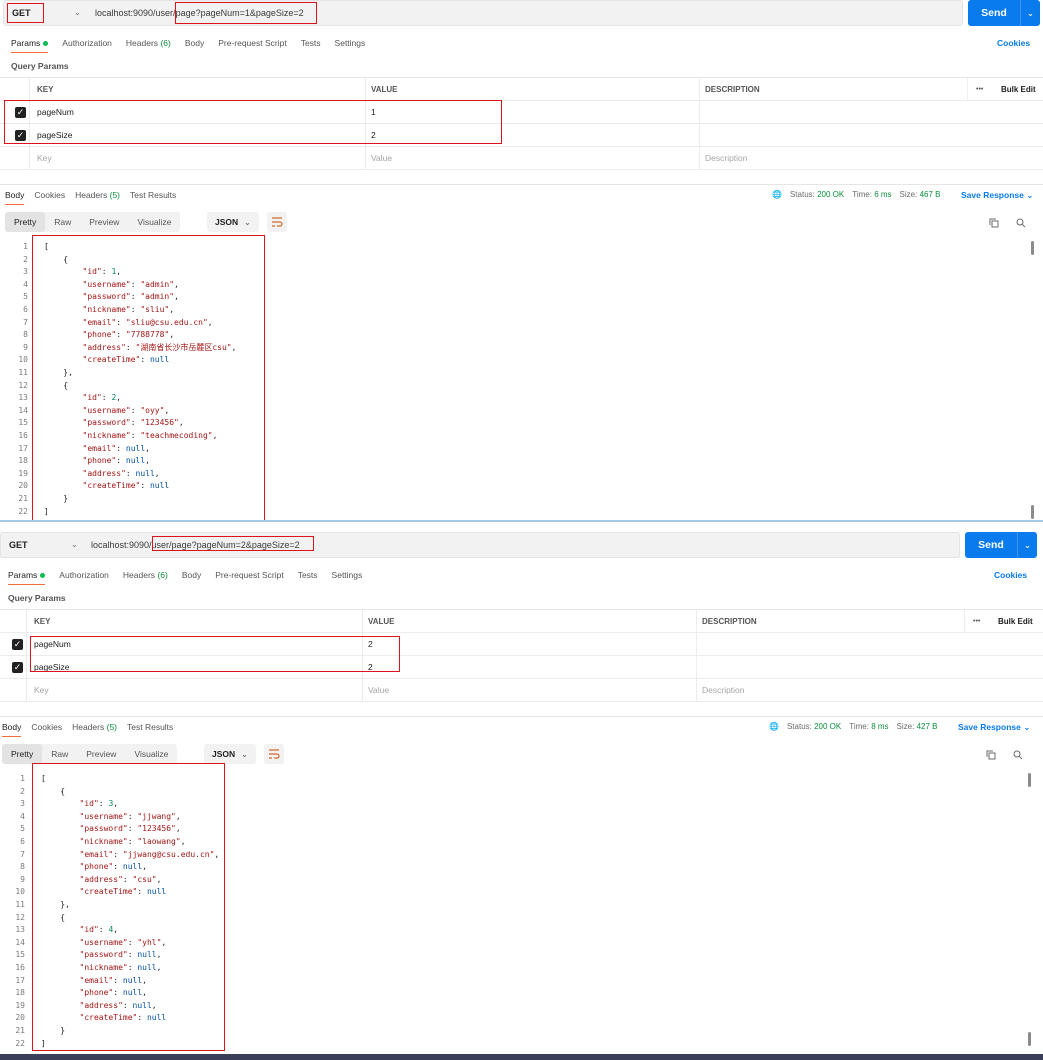  What do you see at coordinates (521, 135) in the screenshot?
I see `table-row: ✓ pageSize 2` at bounding box center [521, 135].